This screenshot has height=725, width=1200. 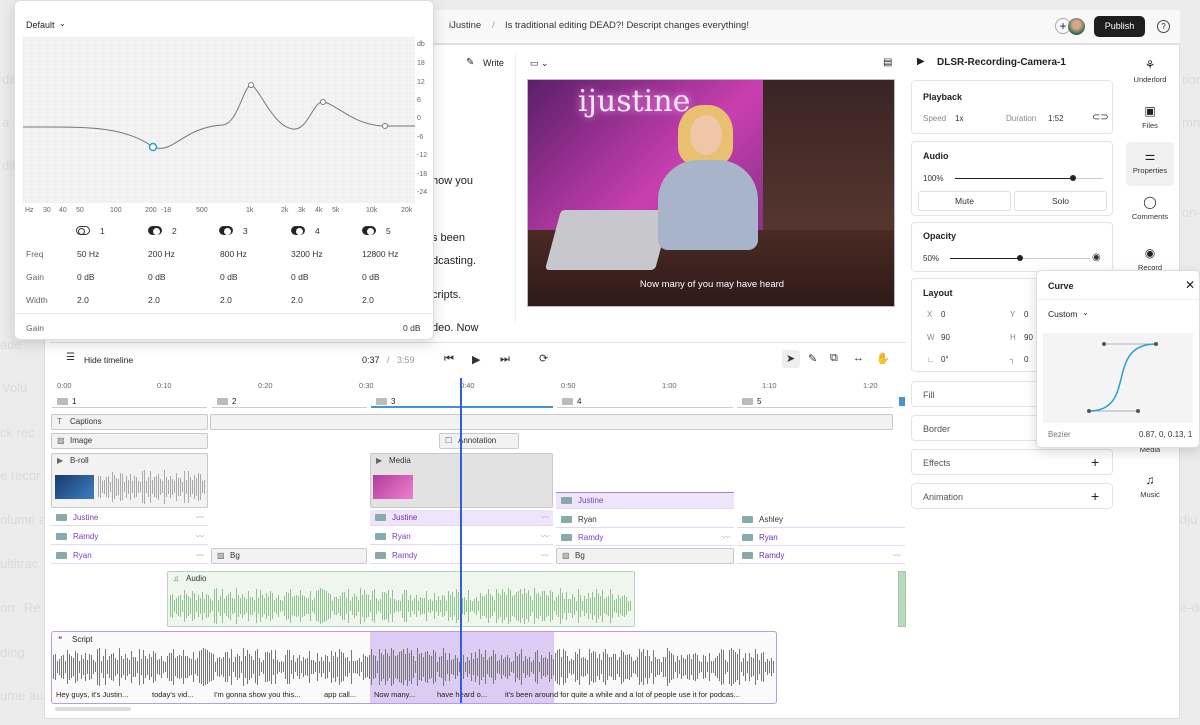 What do you see at coordinates (380, 254) in the screenshot?
I see `band-freq: 12800 Hz` at bounding box center [380, 254].